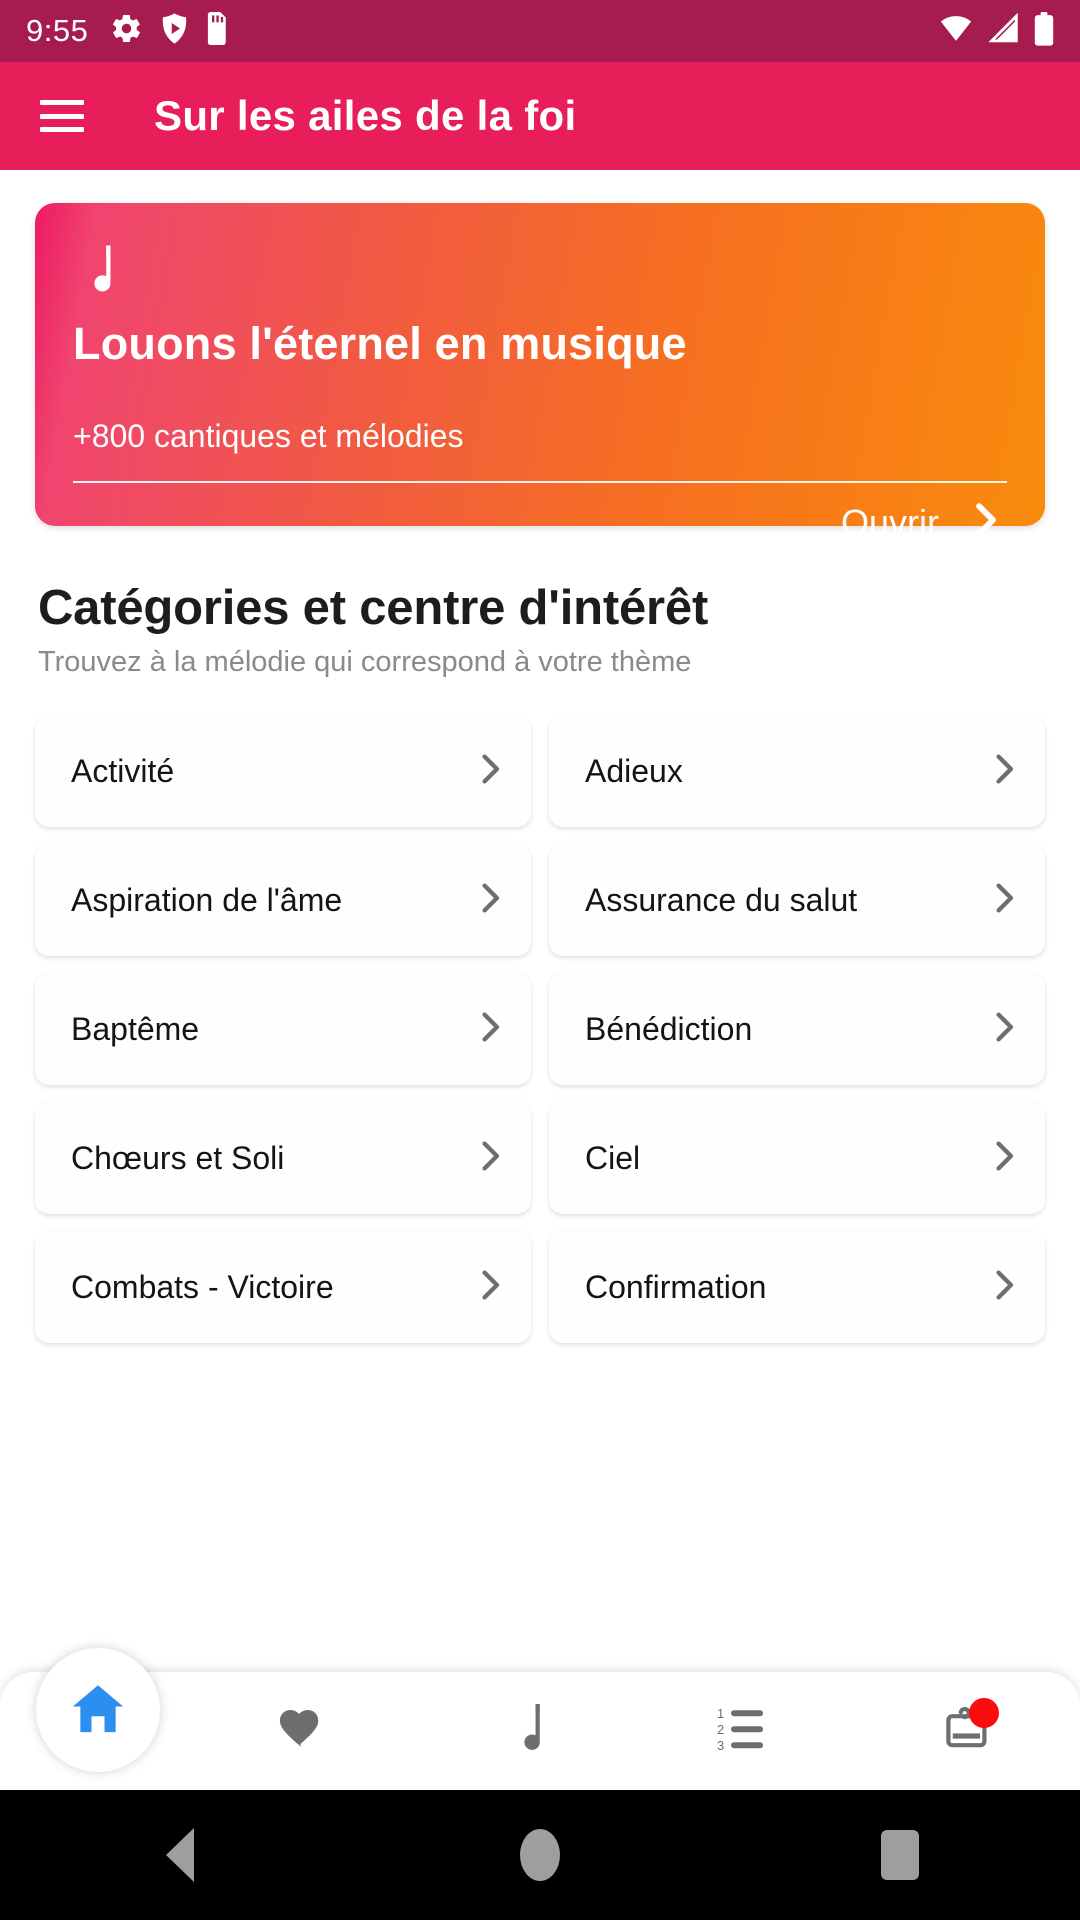 The width and height of the screenshot is (1080, 1920). What do you see at coordinates (956, 31) in the screenshot?
I see `wifi-icon` at bounding box center [956, 31].